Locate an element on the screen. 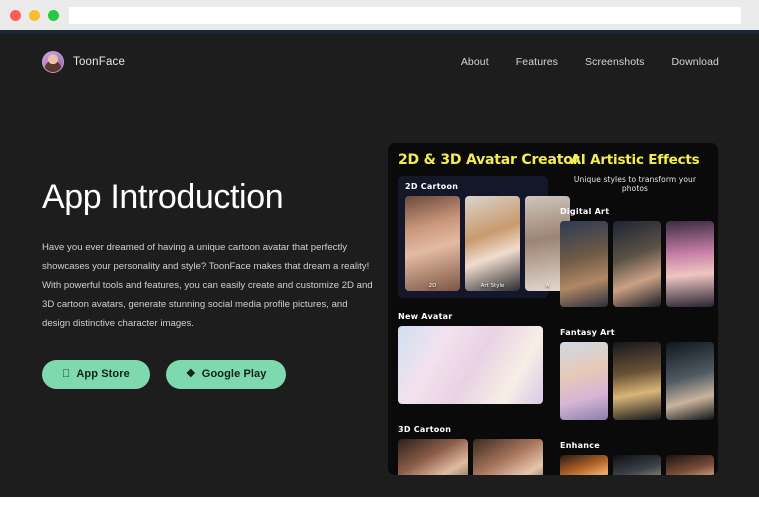 This screenshot has height=506, width=759. page-title: App Introduction is located at coordinates (163, 197).